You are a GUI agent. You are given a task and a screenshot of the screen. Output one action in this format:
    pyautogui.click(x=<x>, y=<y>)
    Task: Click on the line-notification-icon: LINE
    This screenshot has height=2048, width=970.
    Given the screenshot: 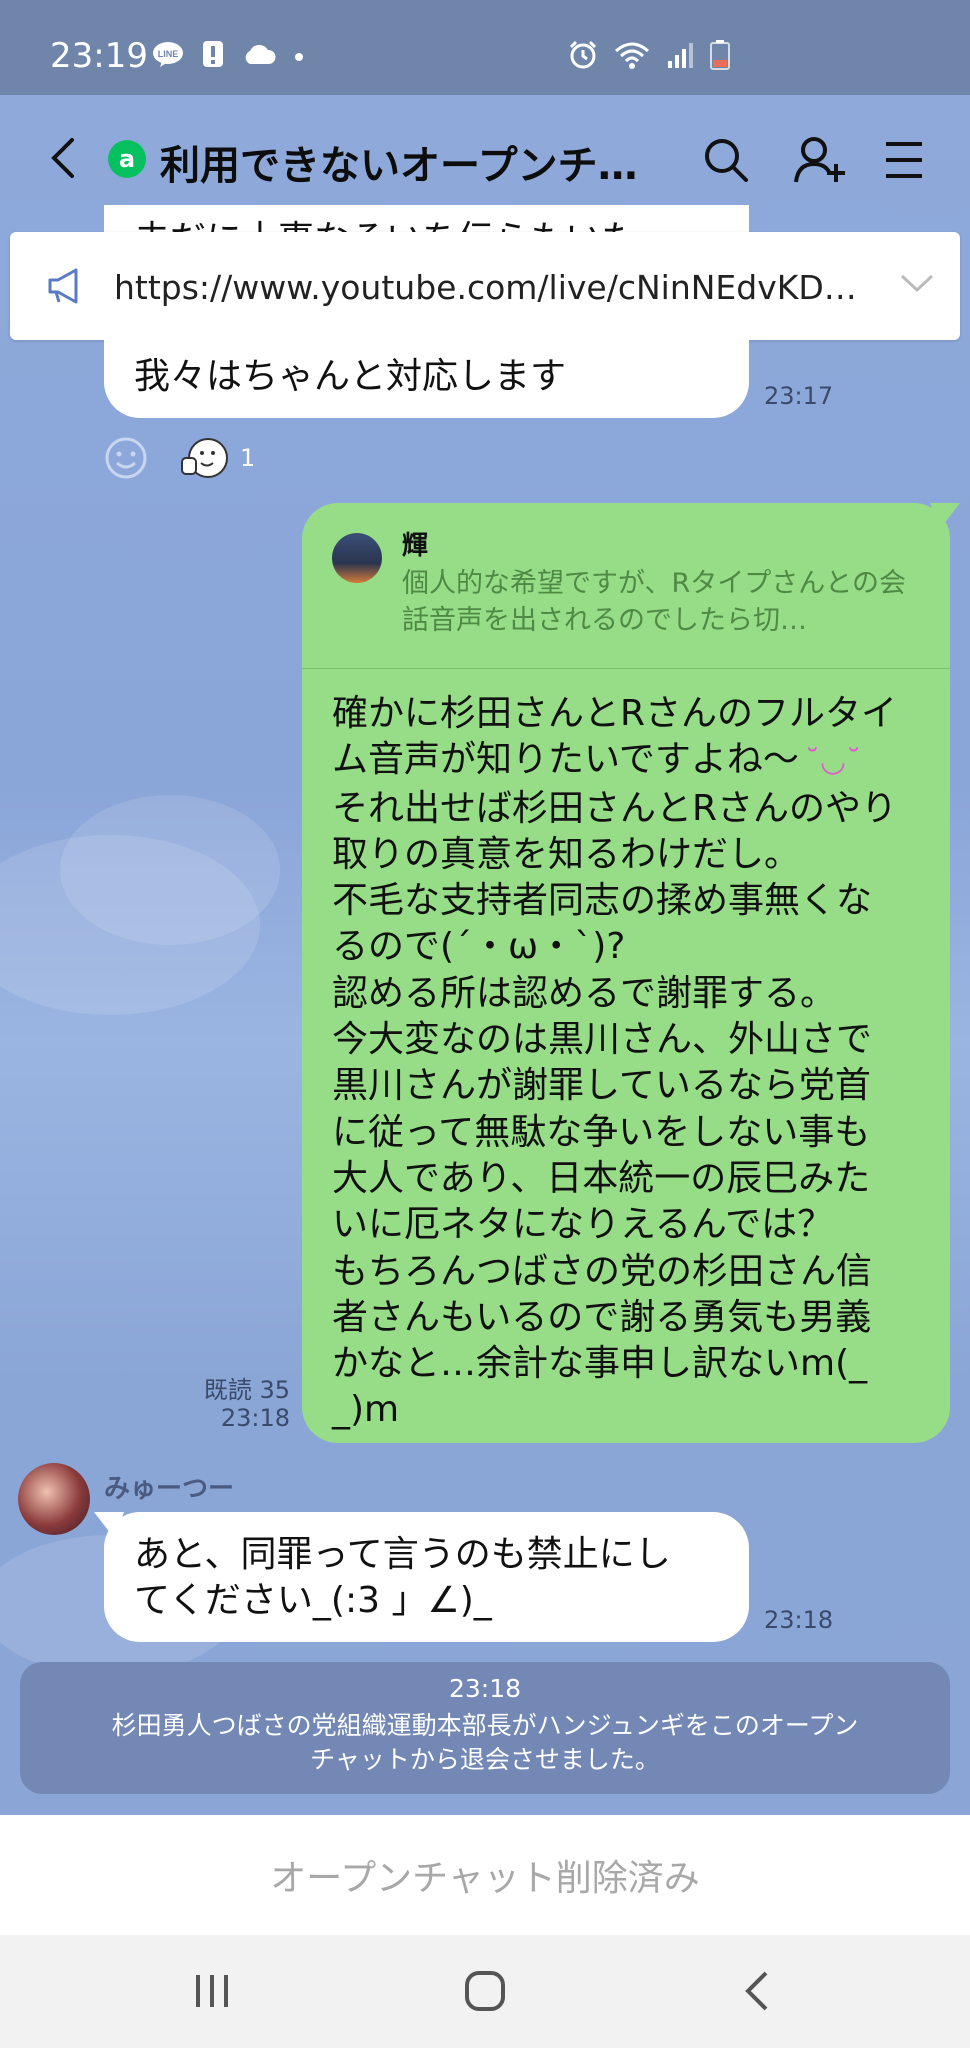 What is the action you would take?
    pyautogui.click(x=168, y=56)
    